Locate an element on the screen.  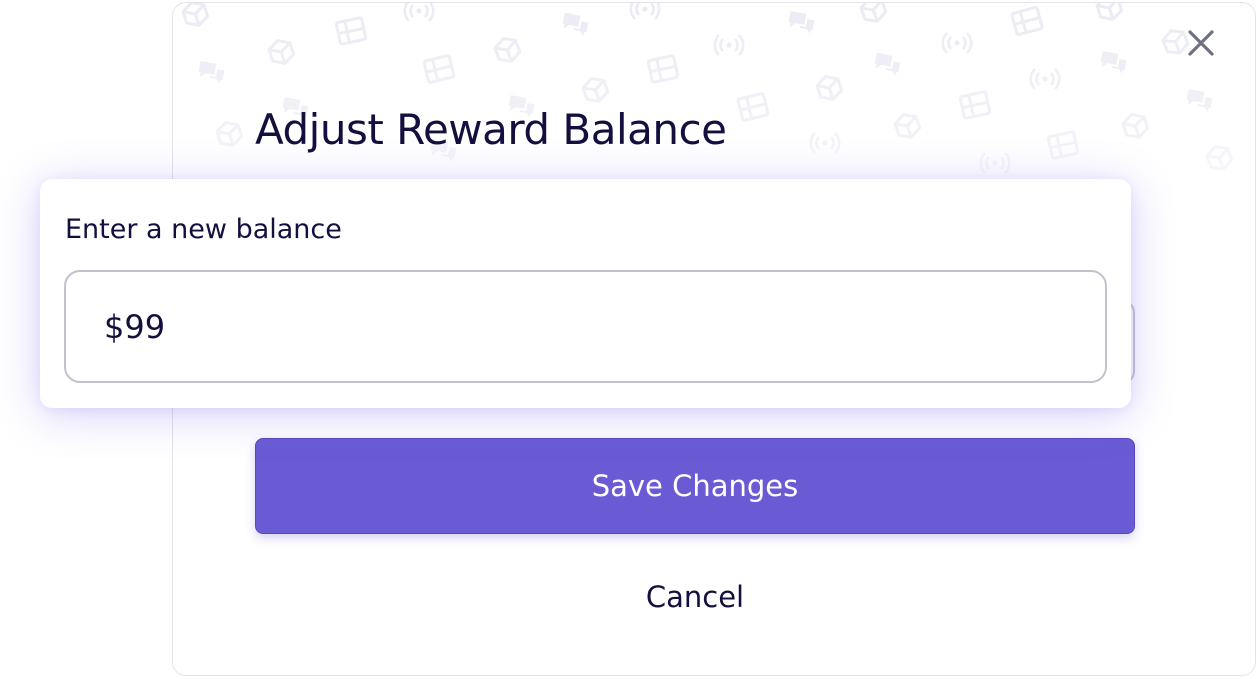
balance-field-label: Enter a new balance is located at coordinates (203, 229).